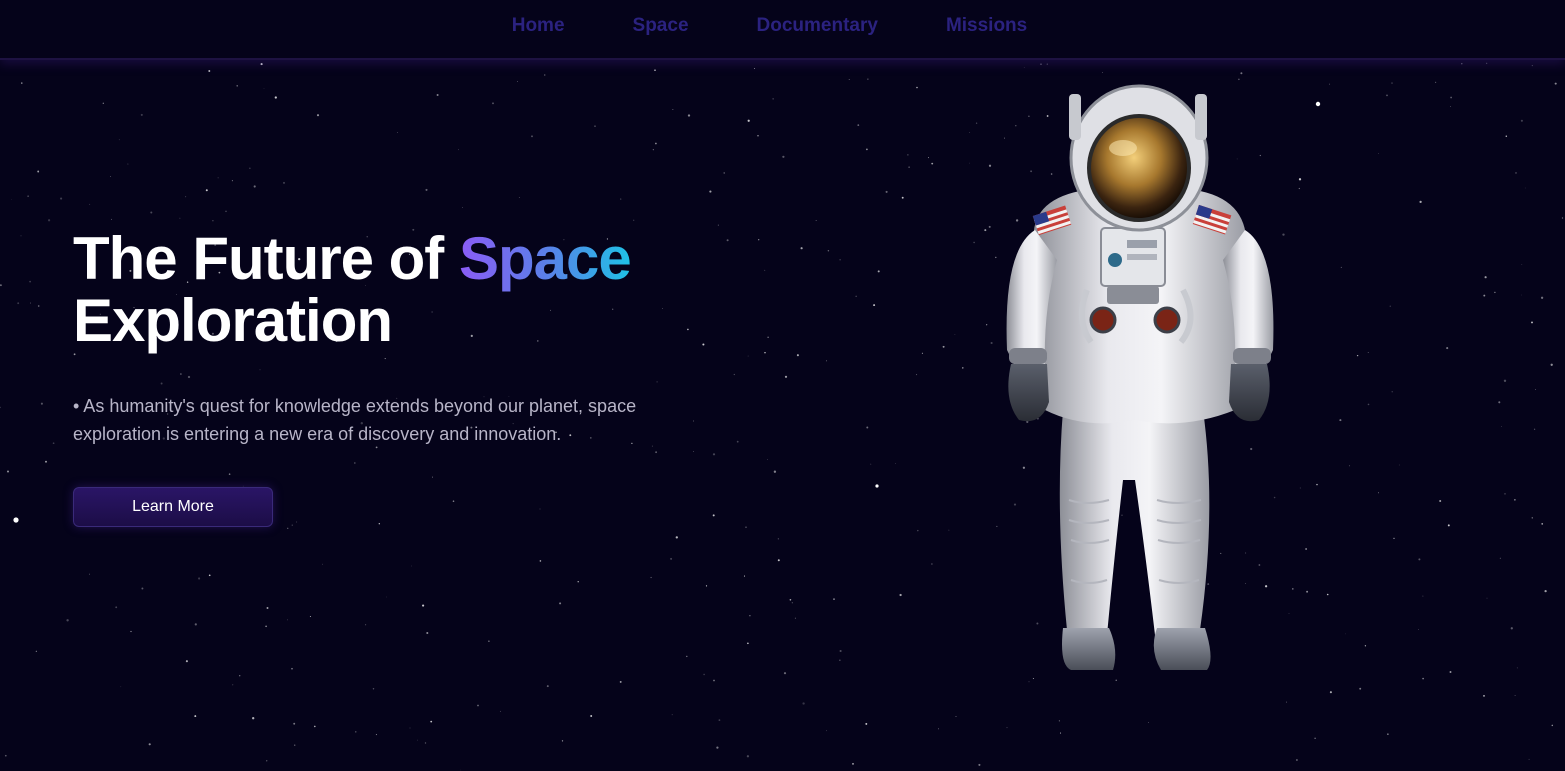  Describe the element at coordinates (233, 320) in the screenshot. I see `hero-title-part2: Exploration` at that location.